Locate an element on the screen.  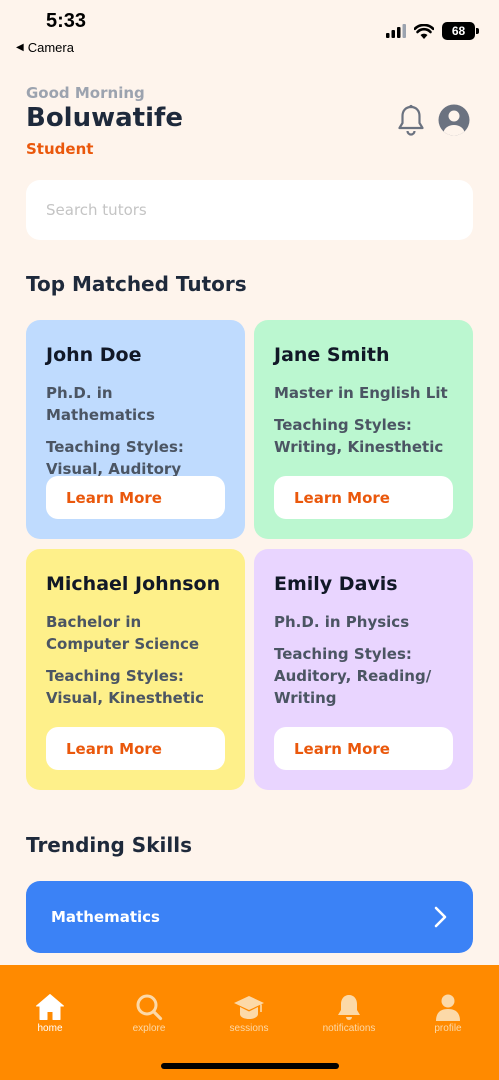
nav-notifications: notifications is located at coordinates (349, 1013).